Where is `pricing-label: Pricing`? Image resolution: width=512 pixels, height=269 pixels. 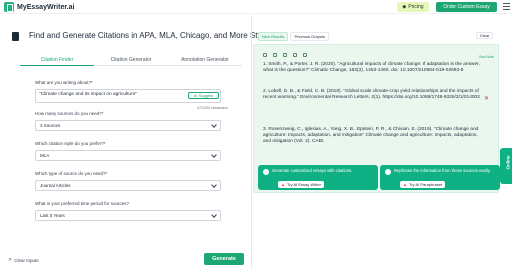 pricing-label: Pricing is located at coordinates (416, 7).